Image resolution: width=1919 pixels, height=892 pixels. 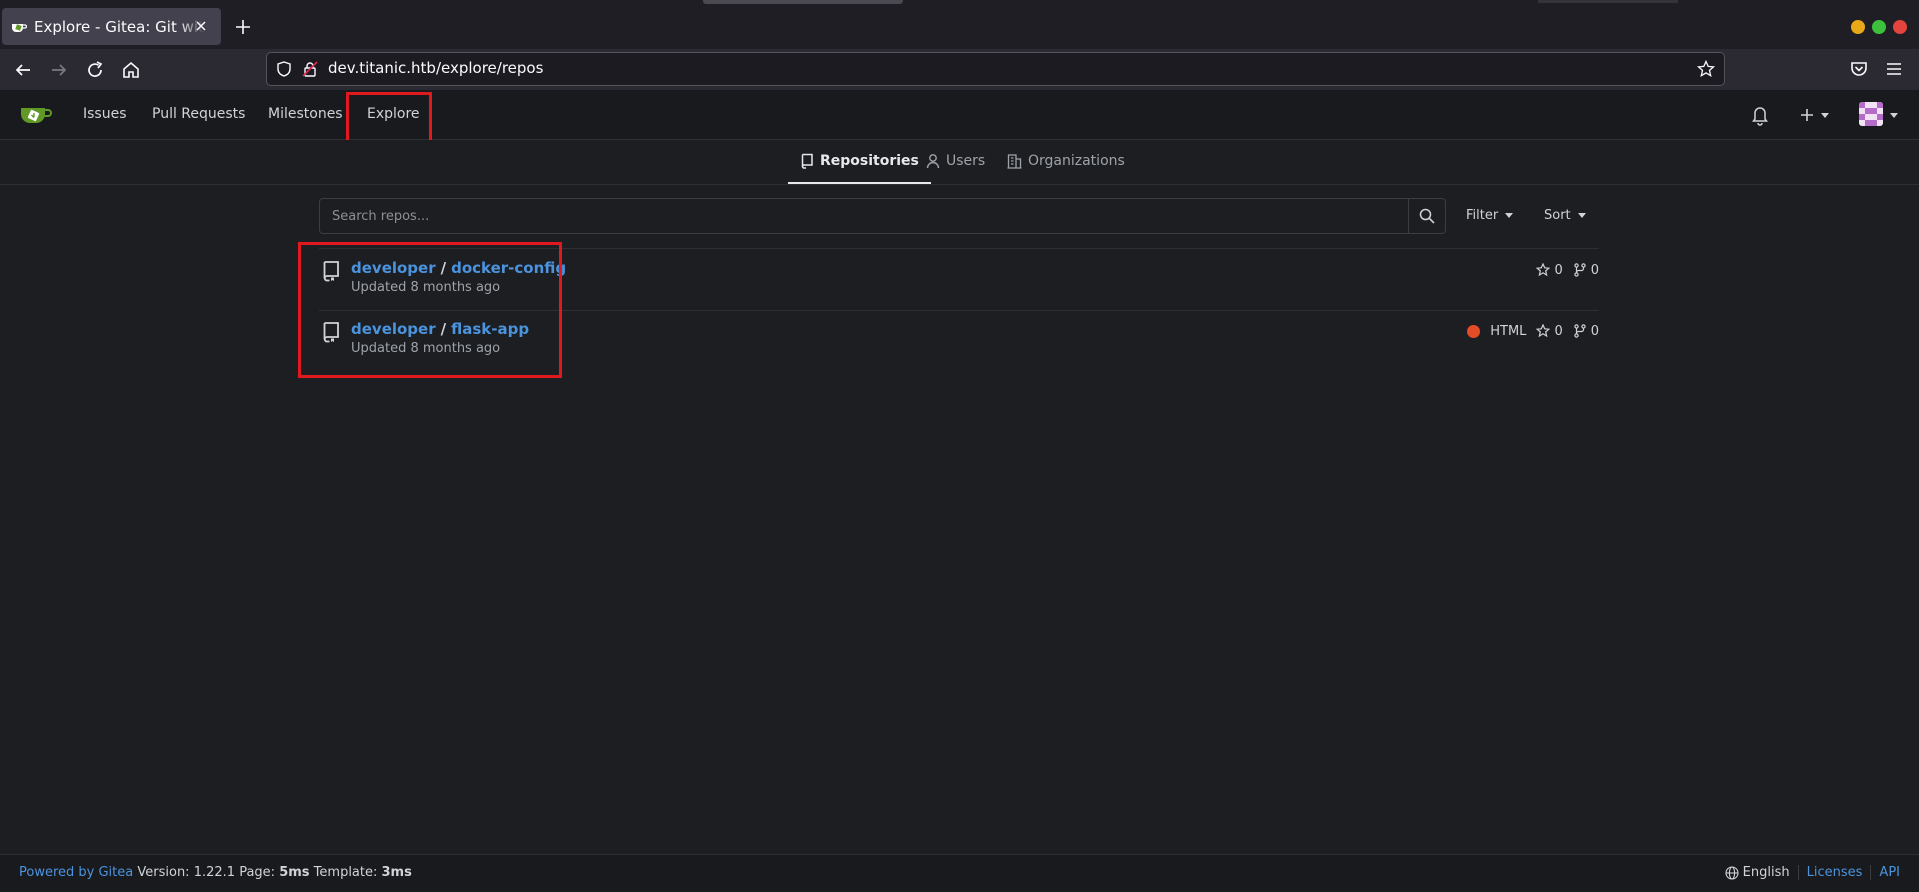 I want to click on licenses-link: Licenses, so click(x=1835, y=872).